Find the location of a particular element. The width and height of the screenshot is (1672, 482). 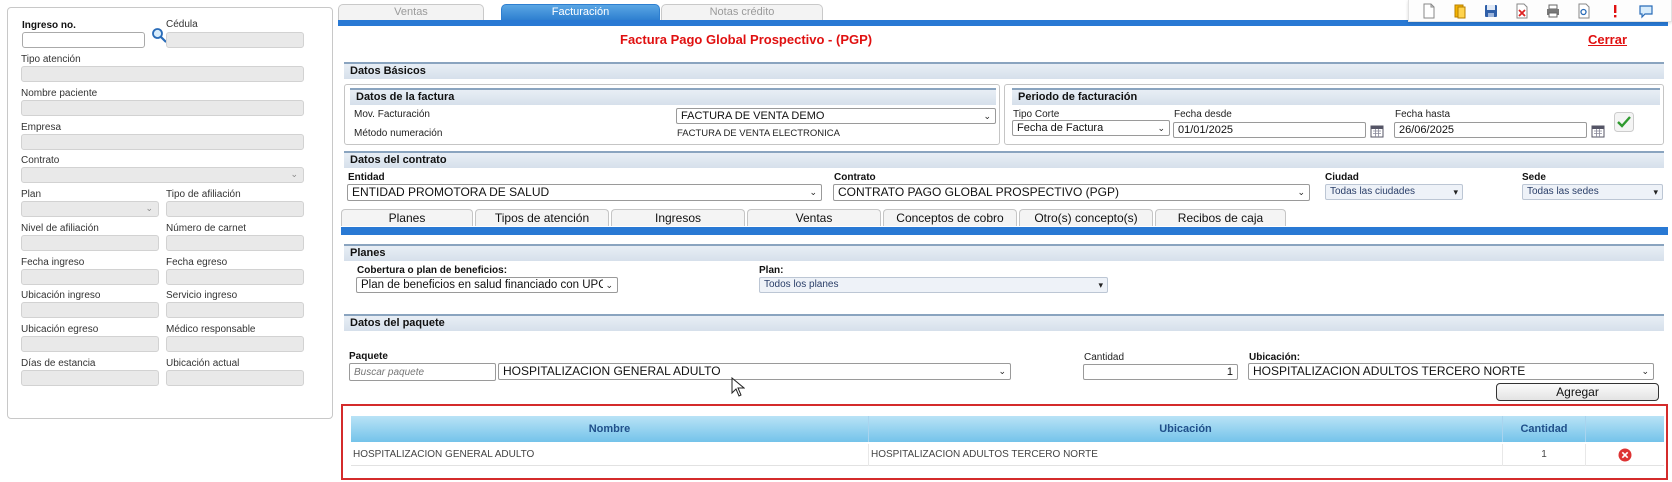

datos-factura-header: Datos de la factura is located at coordinates (673, 96).